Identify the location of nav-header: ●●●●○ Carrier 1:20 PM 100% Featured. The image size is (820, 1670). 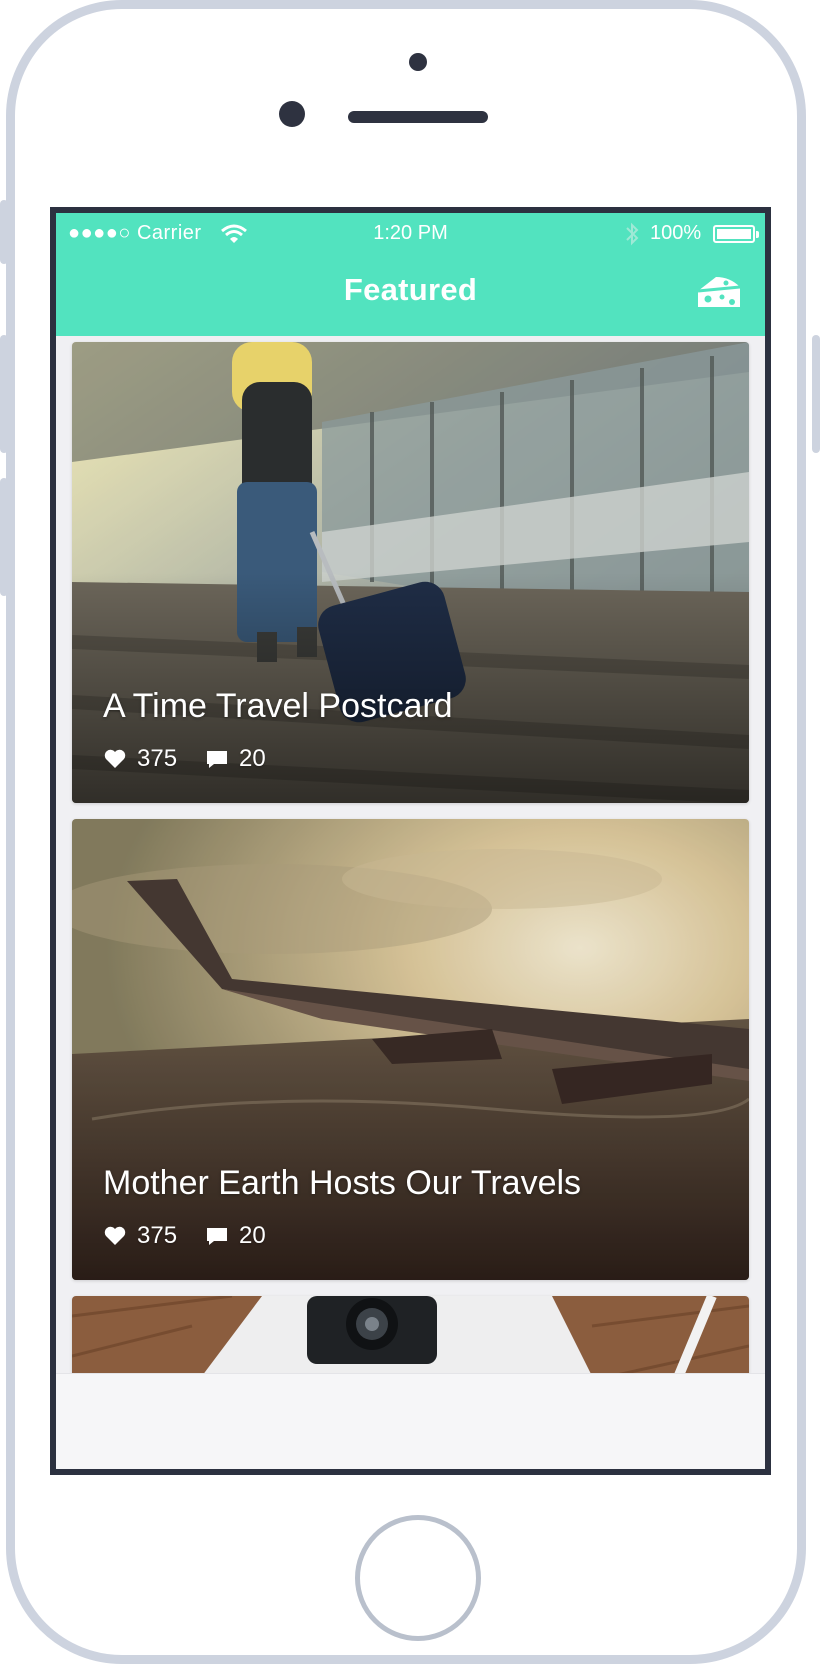
(410, 274).